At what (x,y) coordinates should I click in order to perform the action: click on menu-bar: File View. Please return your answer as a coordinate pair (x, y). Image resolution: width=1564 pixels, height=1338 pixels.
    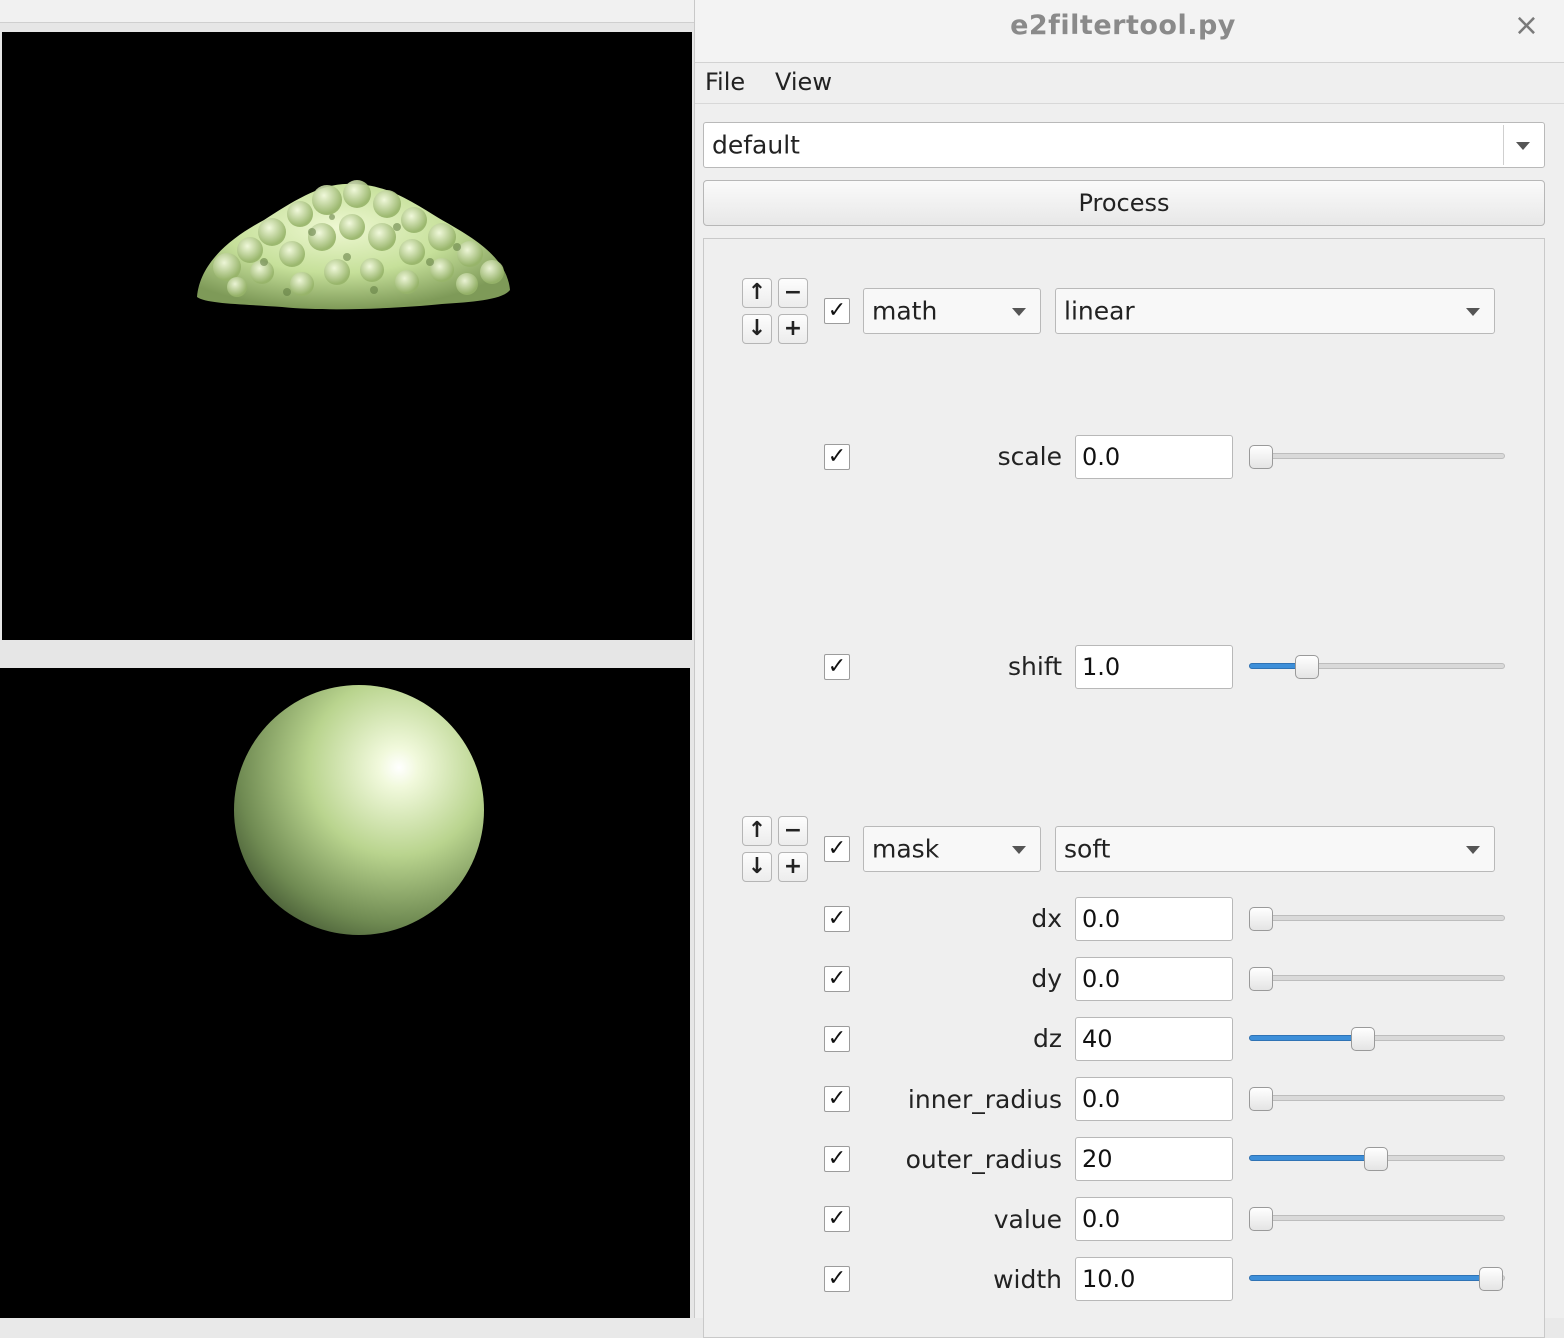
    Looking at the image, I should click on (1129, 83).